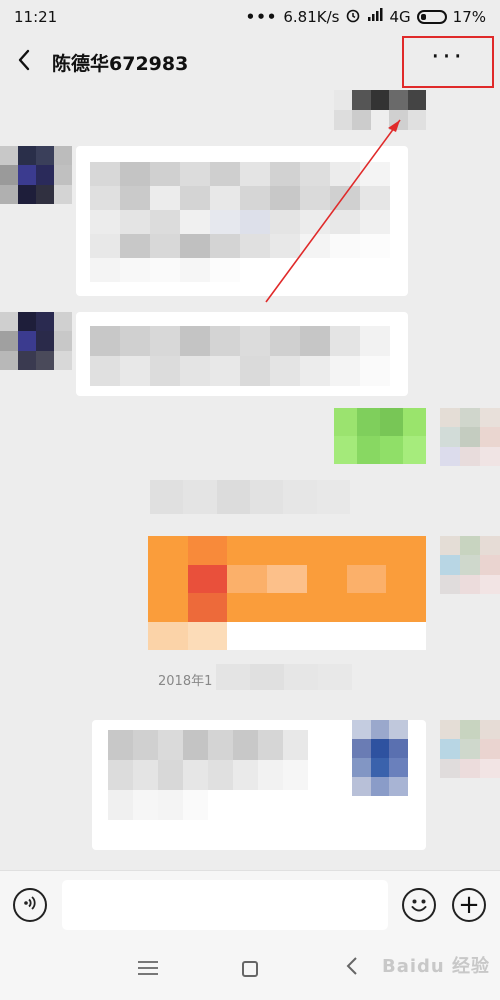  I want to click on status-dots: •••, so click(261, 17).